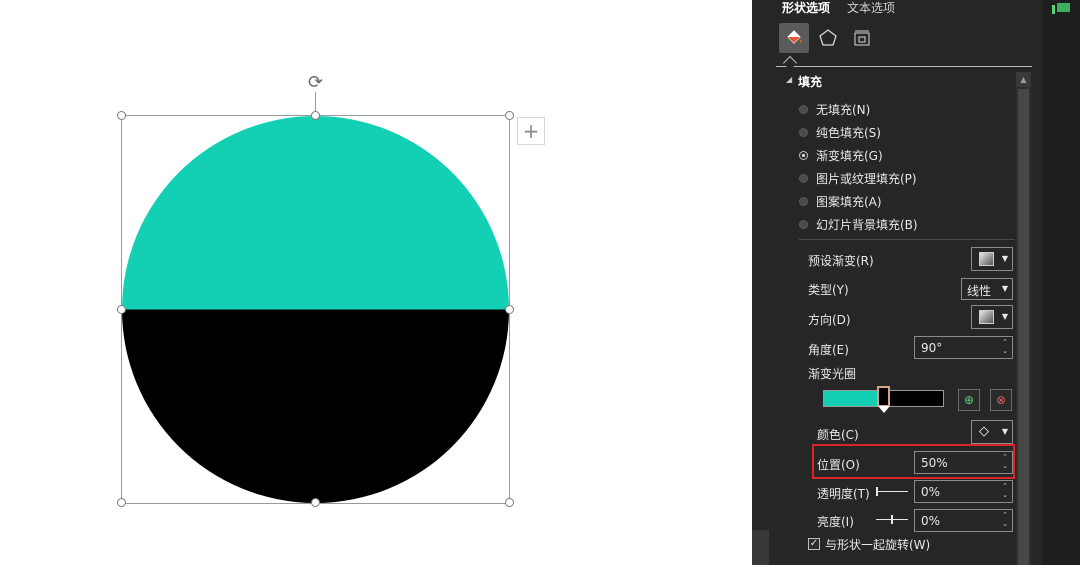 Image resolution: width=1080 pixels, height=565 pixels. Describe the element at coordinates (907, 239) in the screenshot. I see `options-divider` at that location.